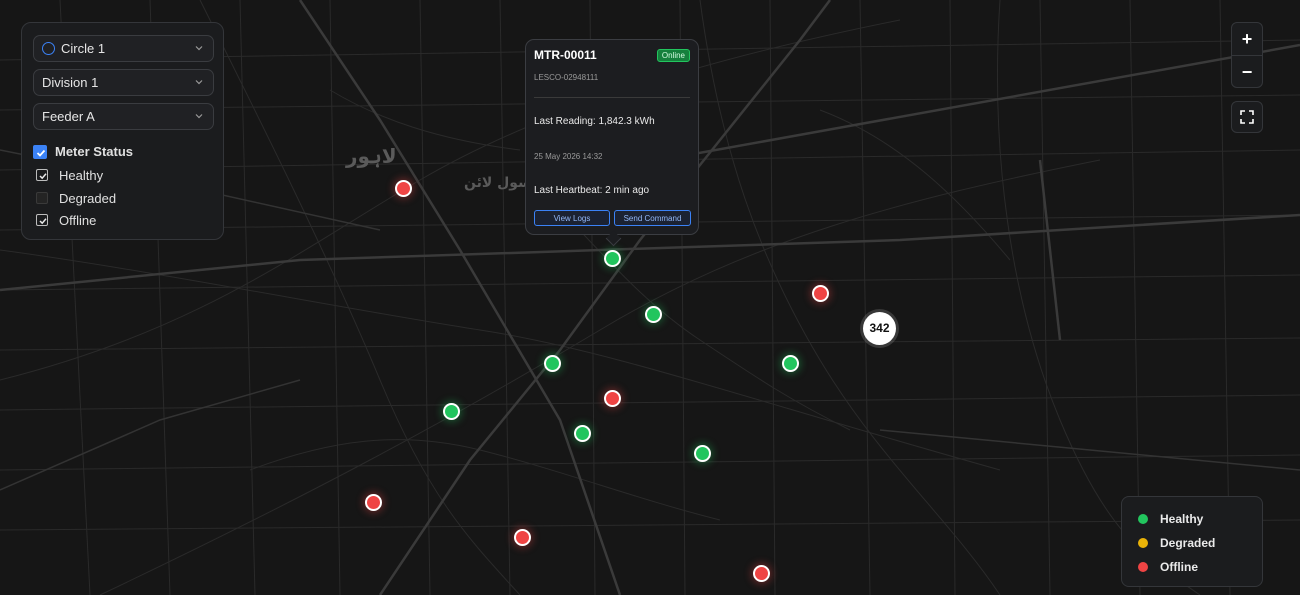 Image resolution: width=1300 pixels, height=595 pixels. I want to click on degraded-checkbox, so click(42, 198).